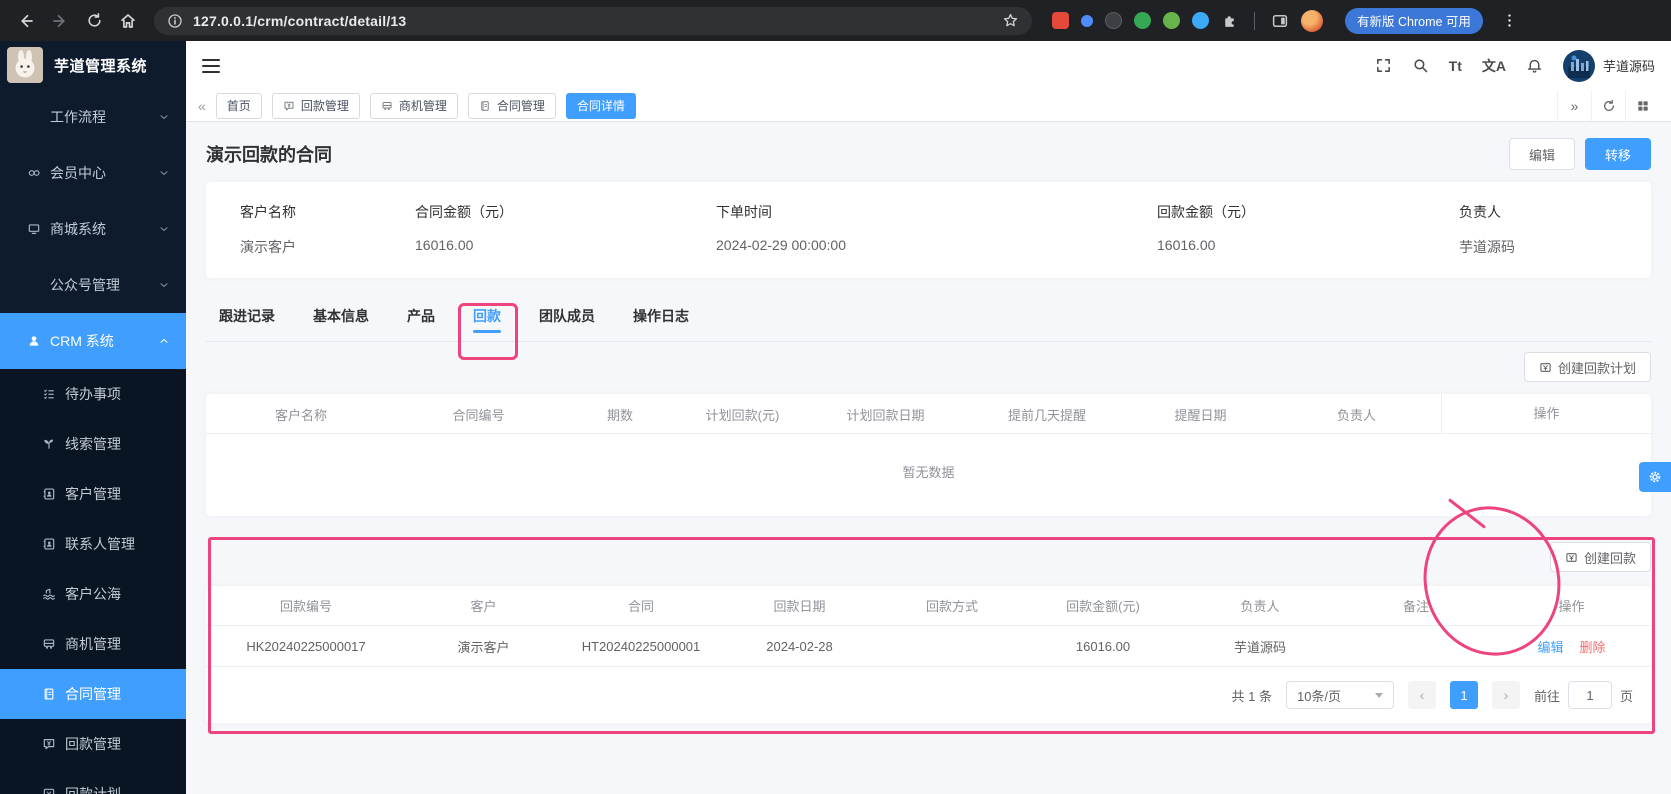  Describe the element at coordinates (1487, 229) in the screenshot. I see `summary-field: 负责人 芋道源码` at that location.